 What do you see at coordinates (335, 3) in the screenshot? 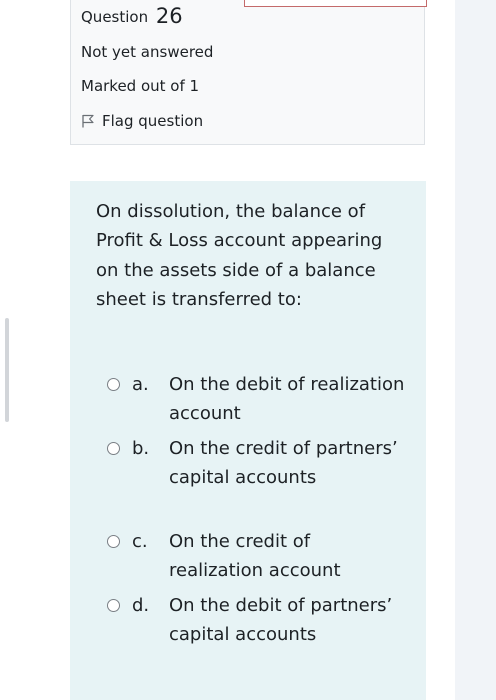
I see `question-navigation-box` at bounding box center [335, 3].